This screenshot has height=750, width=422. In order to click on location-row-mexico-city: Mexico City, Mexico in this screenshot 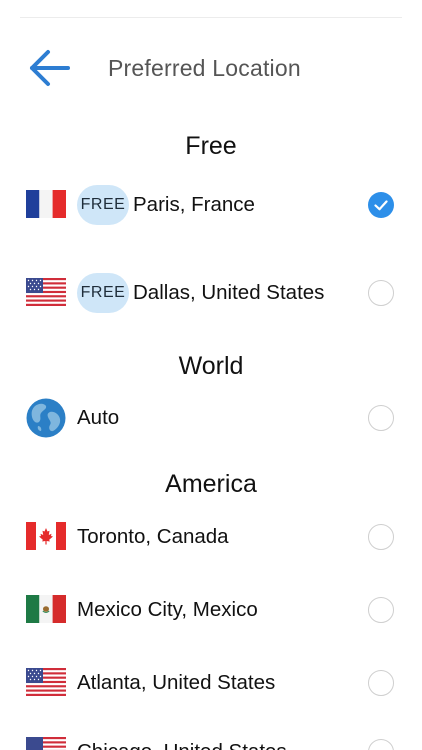, I will do `click(211, 610)`.